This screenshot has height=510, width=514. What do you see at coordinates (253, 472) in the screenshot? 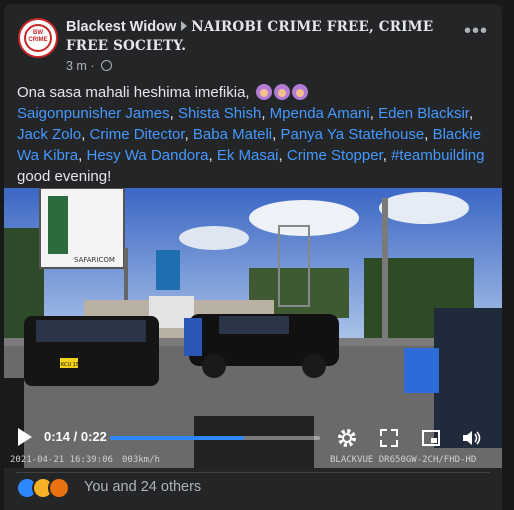
I see `divider` at bounding box center [253, 472].